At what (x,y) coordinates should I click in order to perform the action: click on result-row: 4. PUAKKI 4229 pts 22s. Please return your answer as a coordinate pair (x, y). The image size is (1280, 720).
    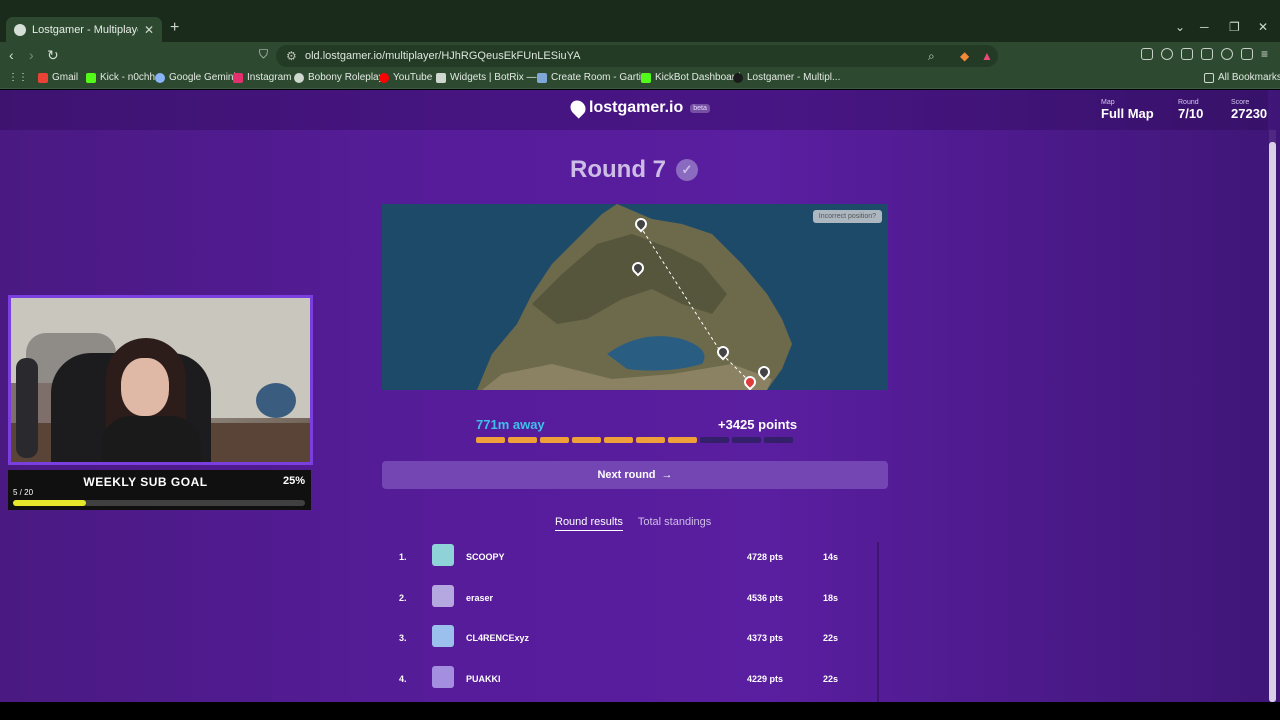
    Looking at the image, I should click on (633, 679).